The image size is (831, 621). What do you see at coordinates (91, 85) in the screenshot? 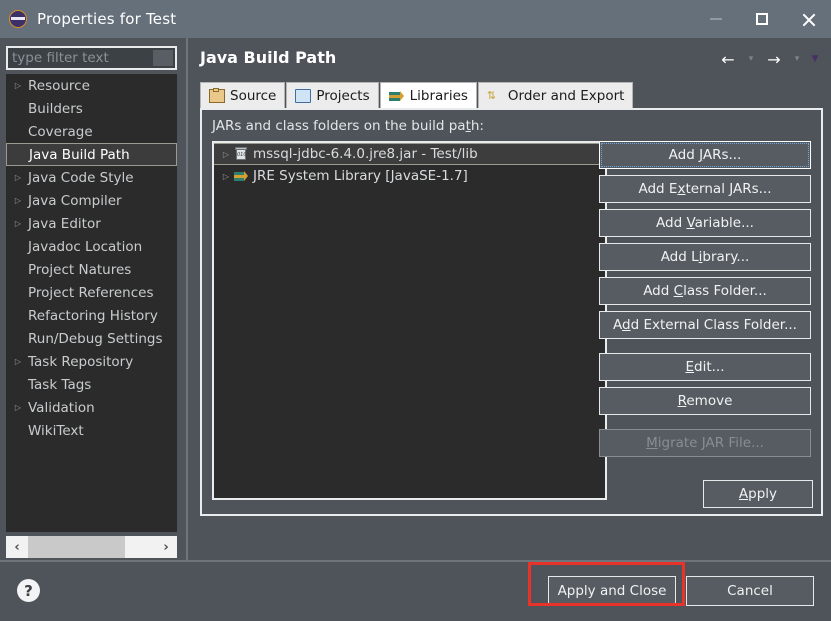
I see `sidebar-item-resource: ▷ Resource` at bounding box center [91, 85].